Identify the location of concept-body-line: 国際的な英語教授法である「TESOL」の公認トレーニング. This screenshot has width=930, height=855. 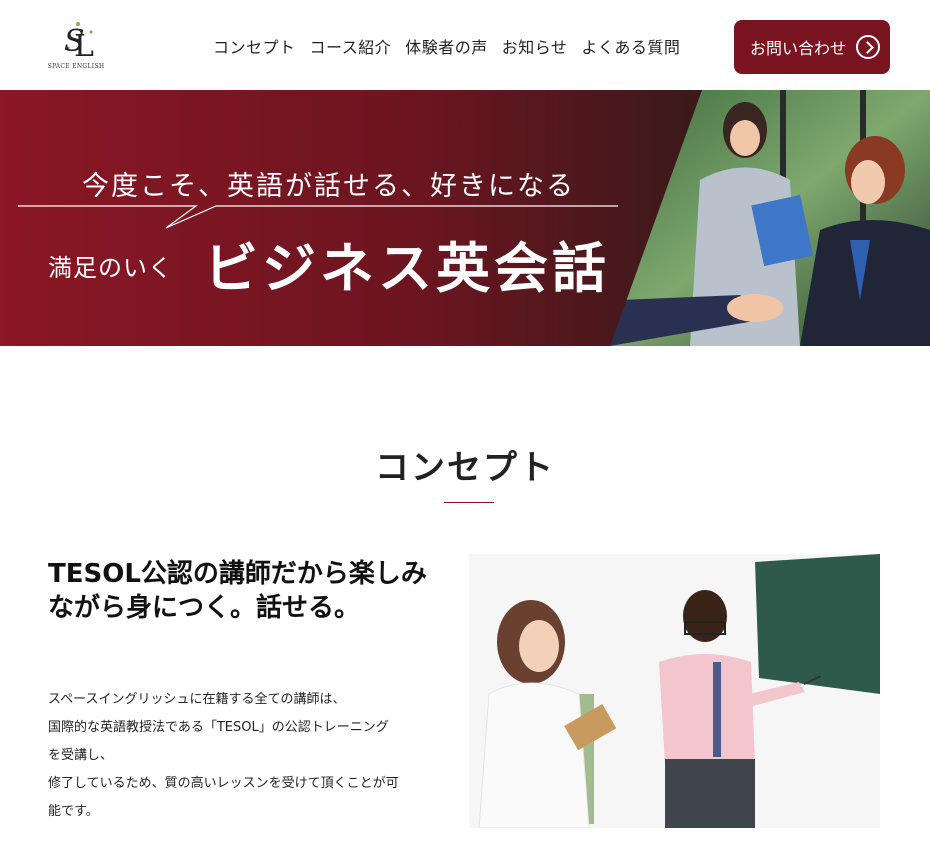
(218, 727).